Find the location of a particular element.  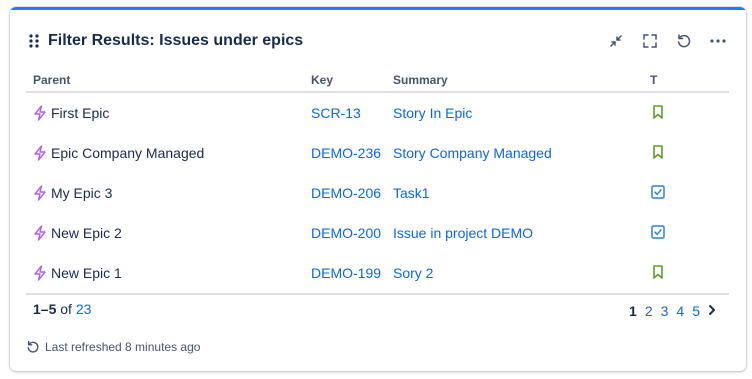

refresh-icon is located at coordinates (684, 41).